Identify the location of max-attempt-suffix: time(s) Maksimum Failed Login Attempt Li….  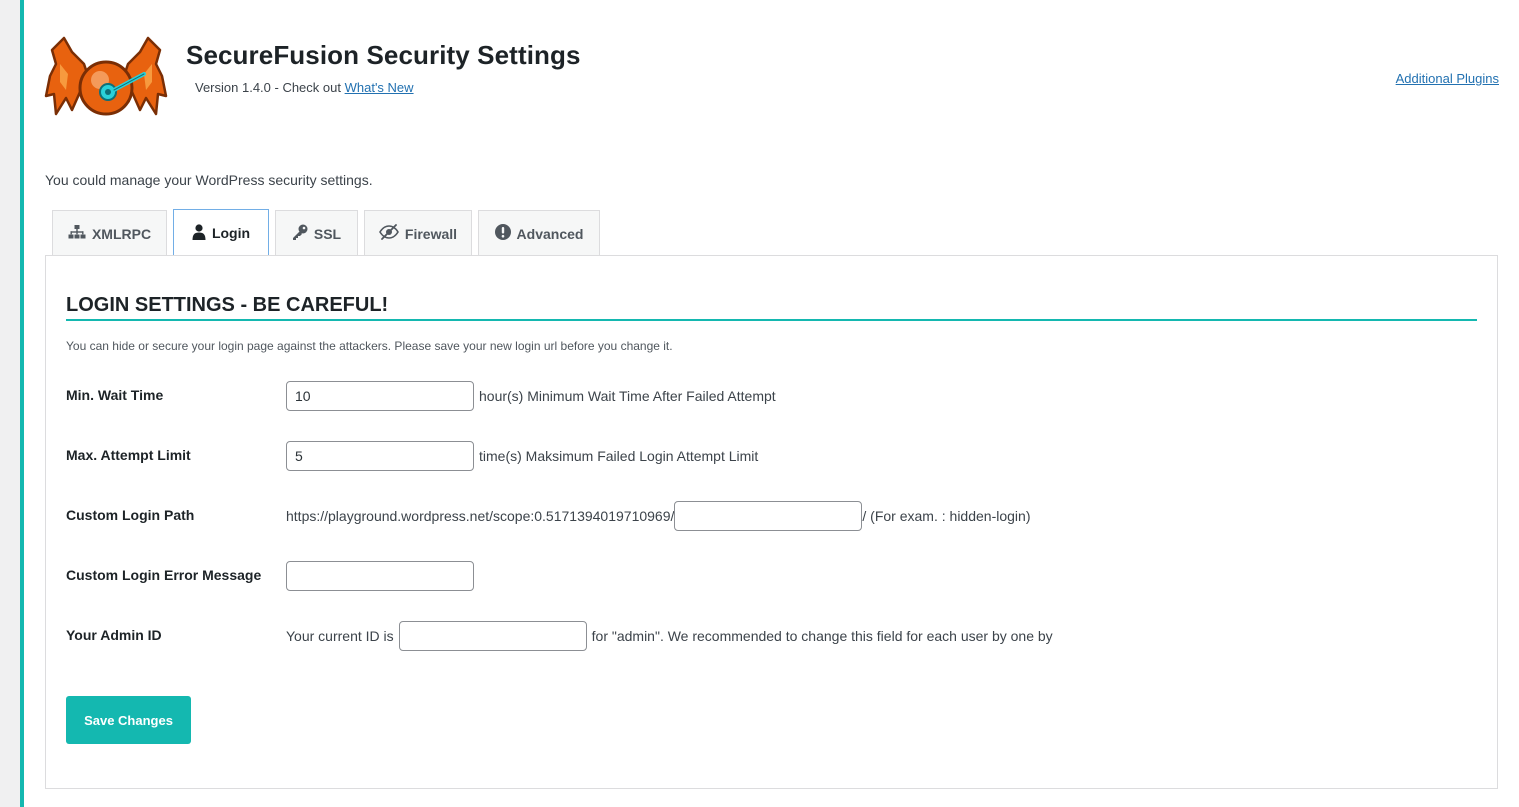
(619, 456).